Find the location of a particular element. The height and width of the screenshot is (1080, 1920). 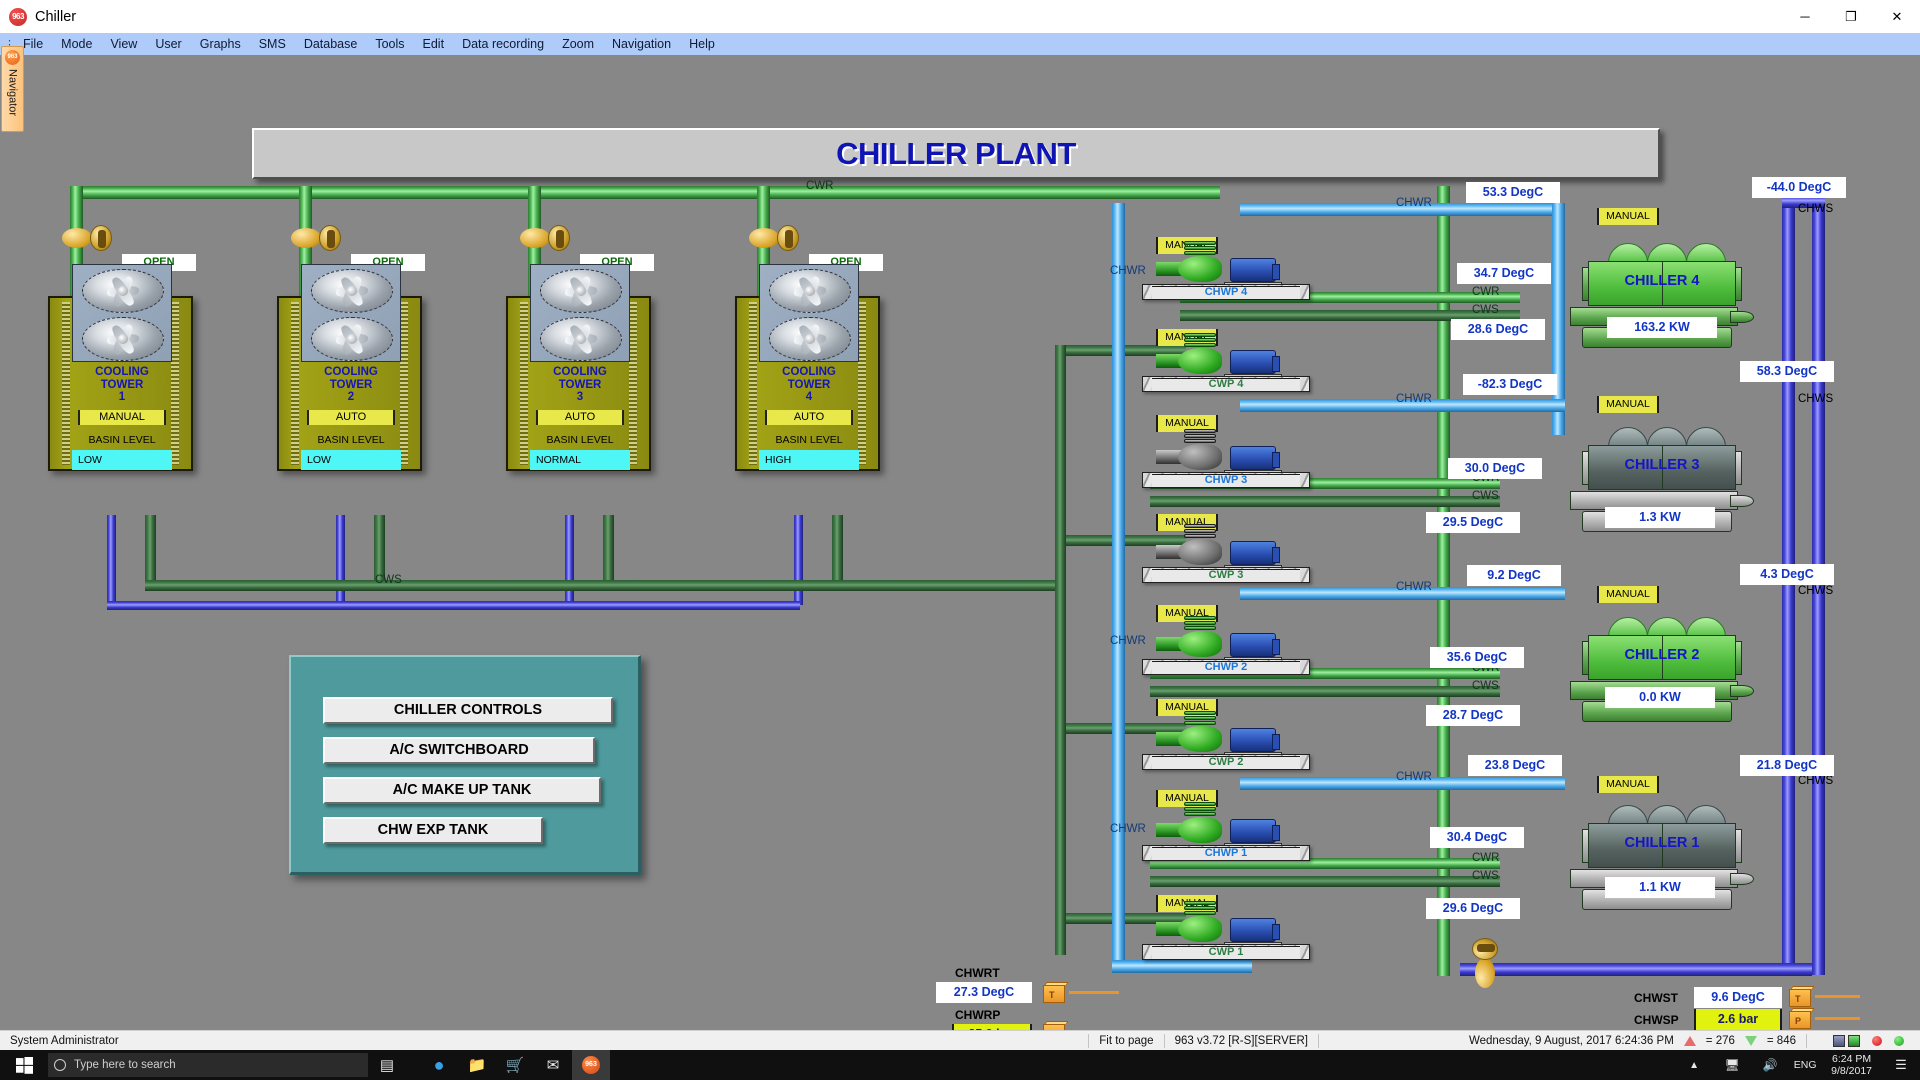

ct-number: 1 is located at coordinates (122, 397).